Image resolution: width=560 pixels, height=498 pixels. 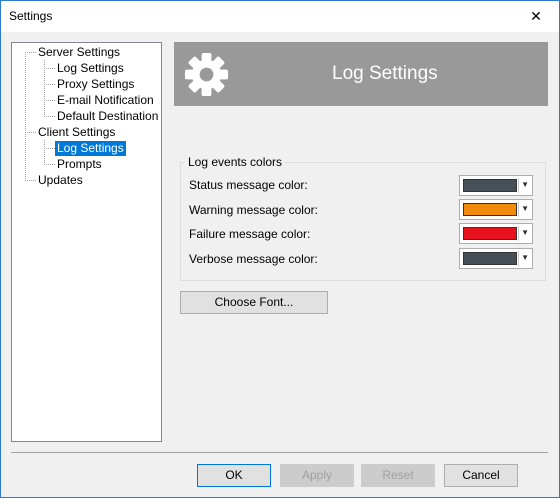 What do you see at coordinates (490, 258) in the screenshot?
I see `verbose-color-swatch` at bounding box center [490, 258].